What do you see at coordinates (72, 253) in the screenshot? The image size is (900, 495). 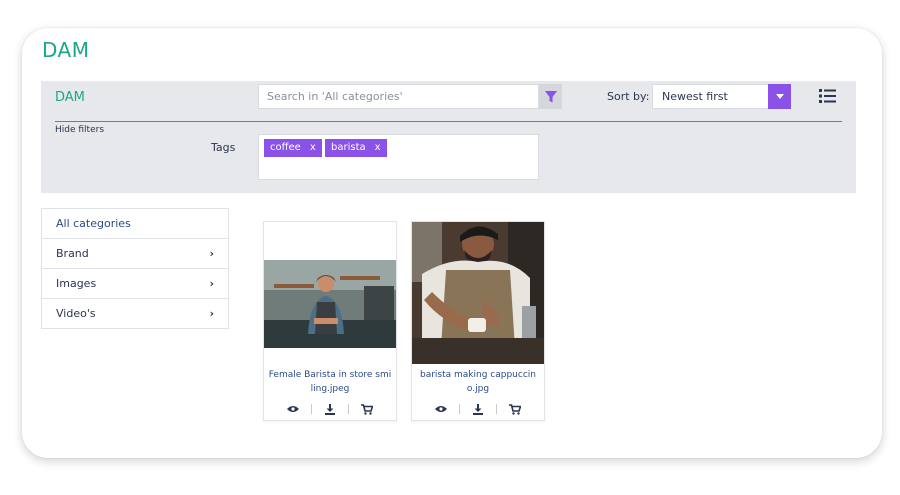 I see `category-label: Brand` at bounding box center [72, 253].